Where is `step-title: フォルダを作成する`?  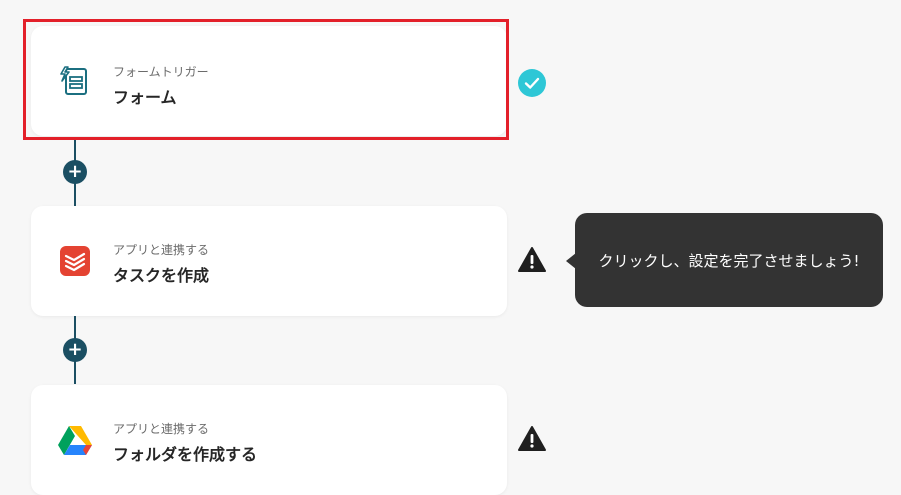 step-title: フォルダを作成する is located at coordinates (185, 454).